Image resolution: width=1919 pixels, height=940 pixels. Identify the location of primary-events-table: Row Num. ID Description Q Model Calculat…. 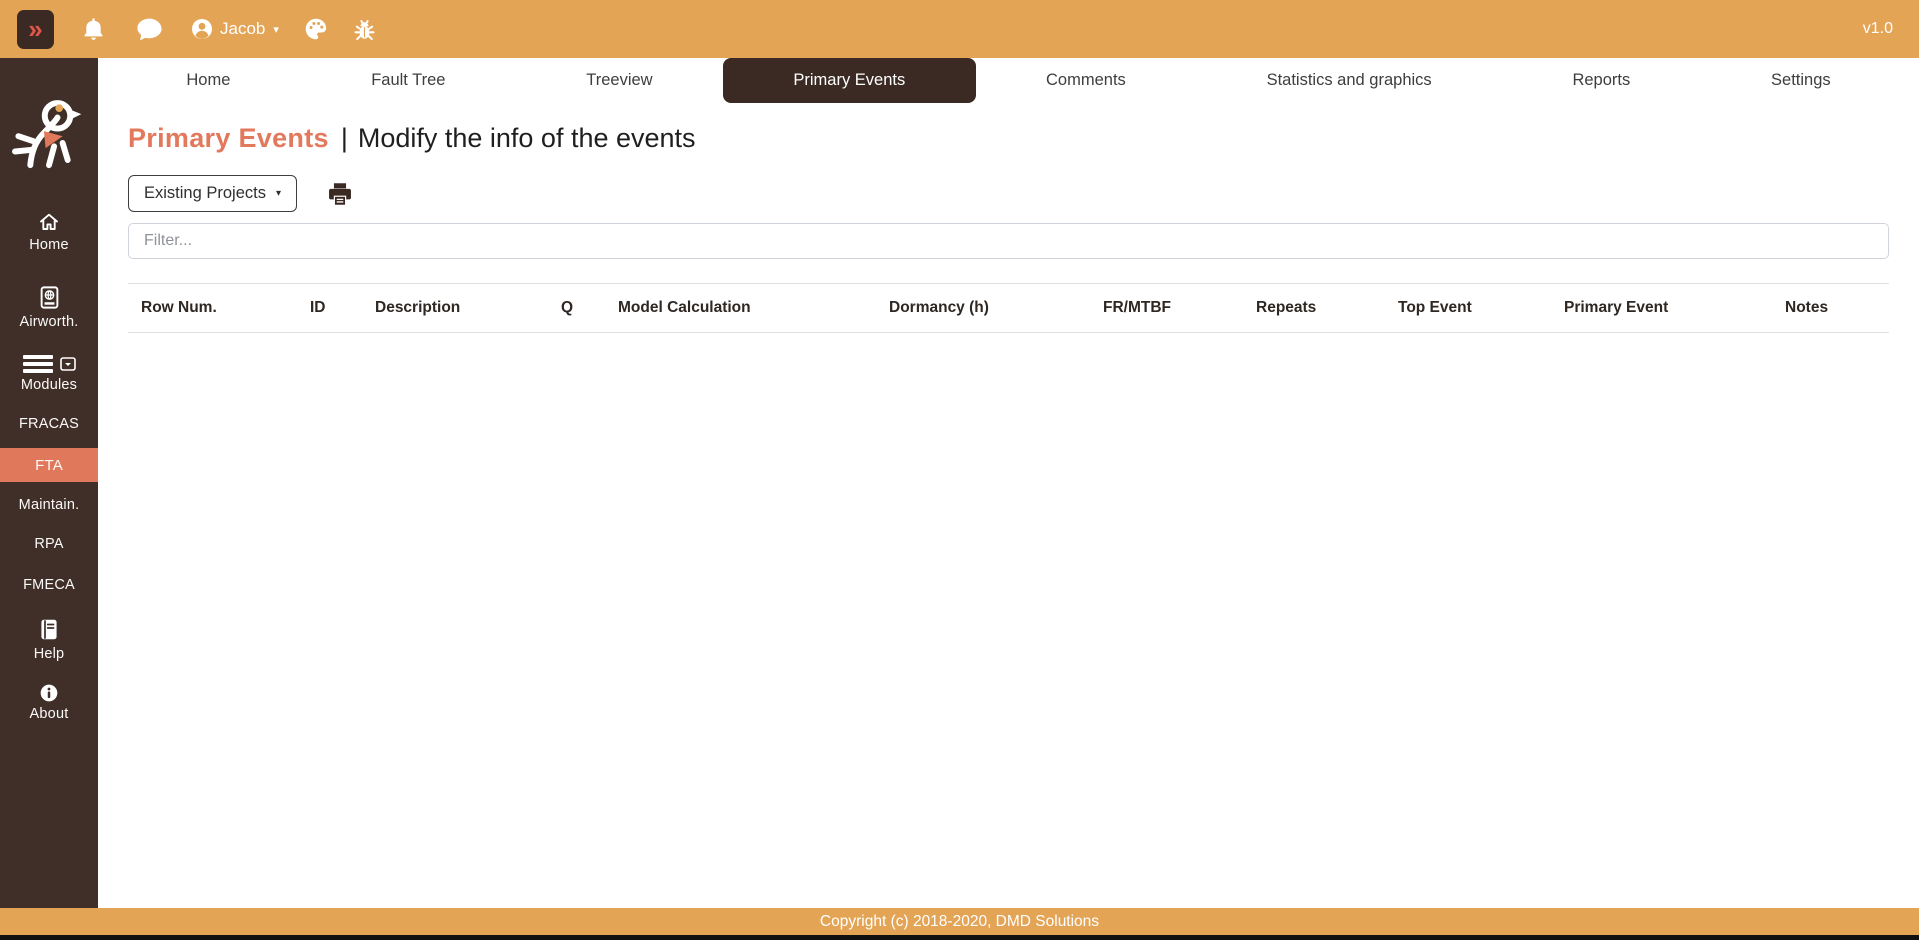
(1008, 308).